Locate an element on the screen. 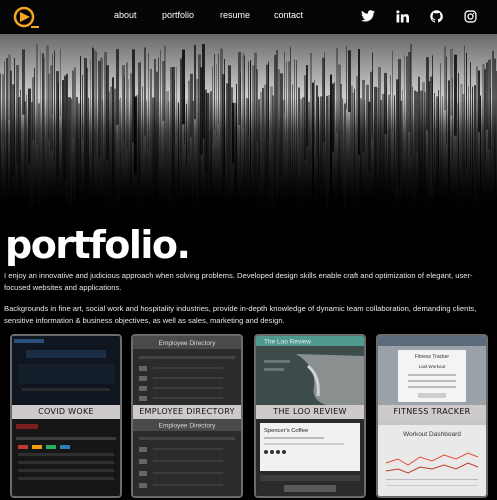 The image size is (497, 500). nav-contact-link: contact is located at coordinates (288, 15).